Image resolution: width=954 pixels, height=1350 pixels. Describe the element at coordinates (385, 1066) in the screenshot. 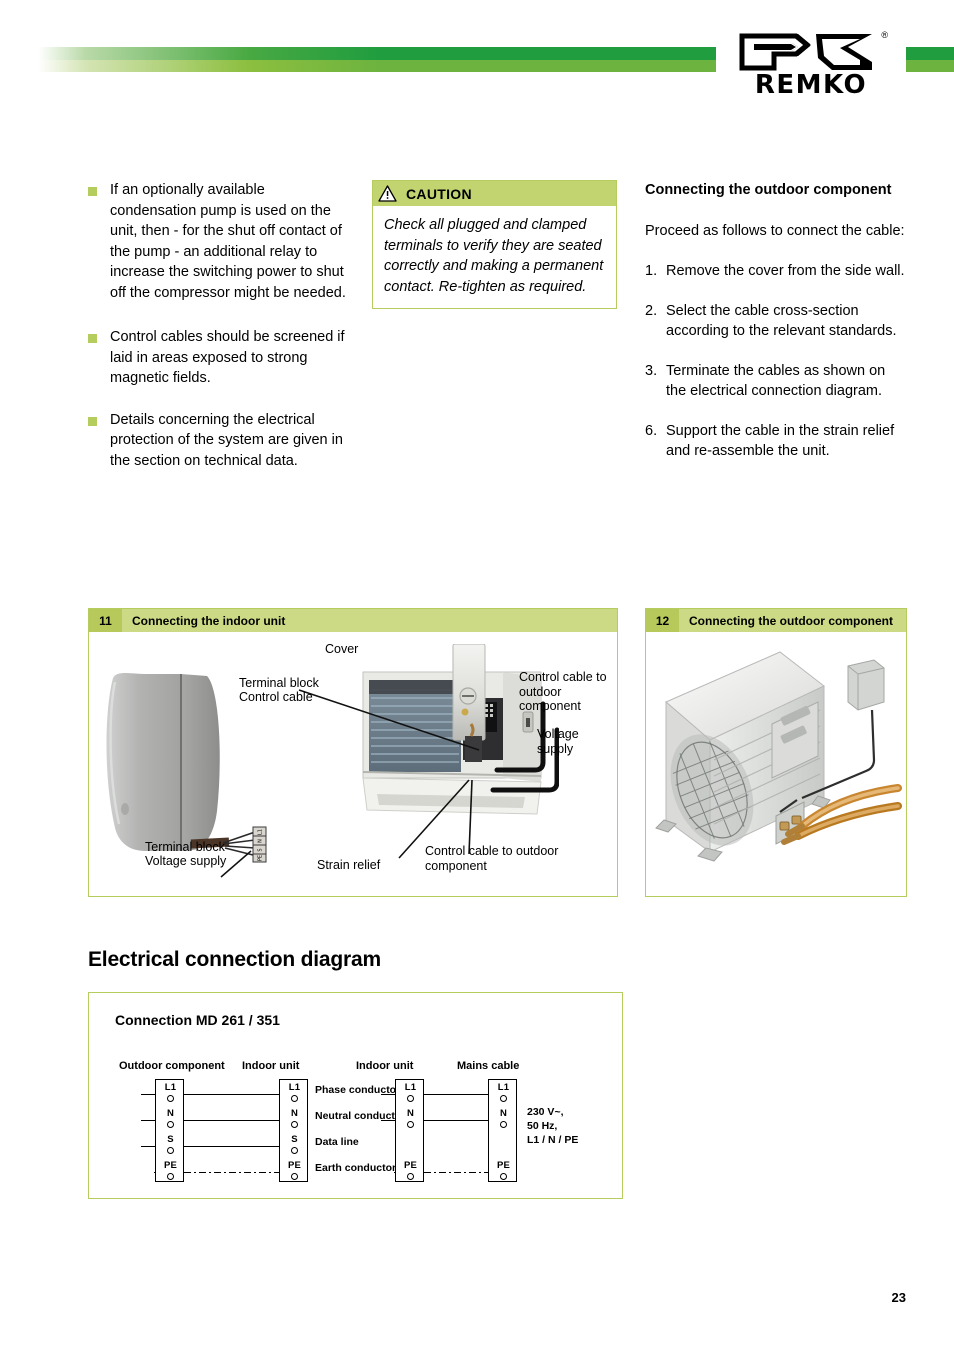

I see `diagram-header-indoor-unit-right: Indoor unit` at that location.